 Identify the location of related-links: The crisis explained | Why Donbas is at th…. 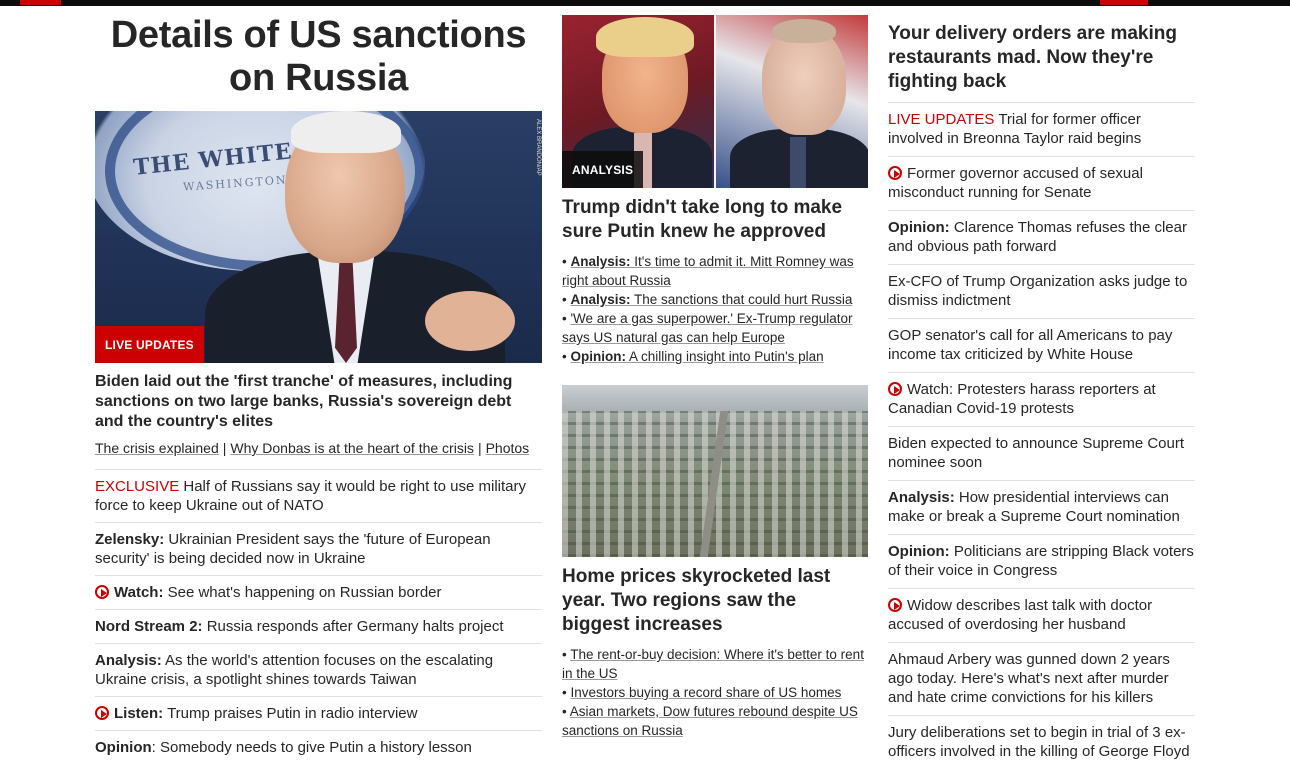
(318, 448).